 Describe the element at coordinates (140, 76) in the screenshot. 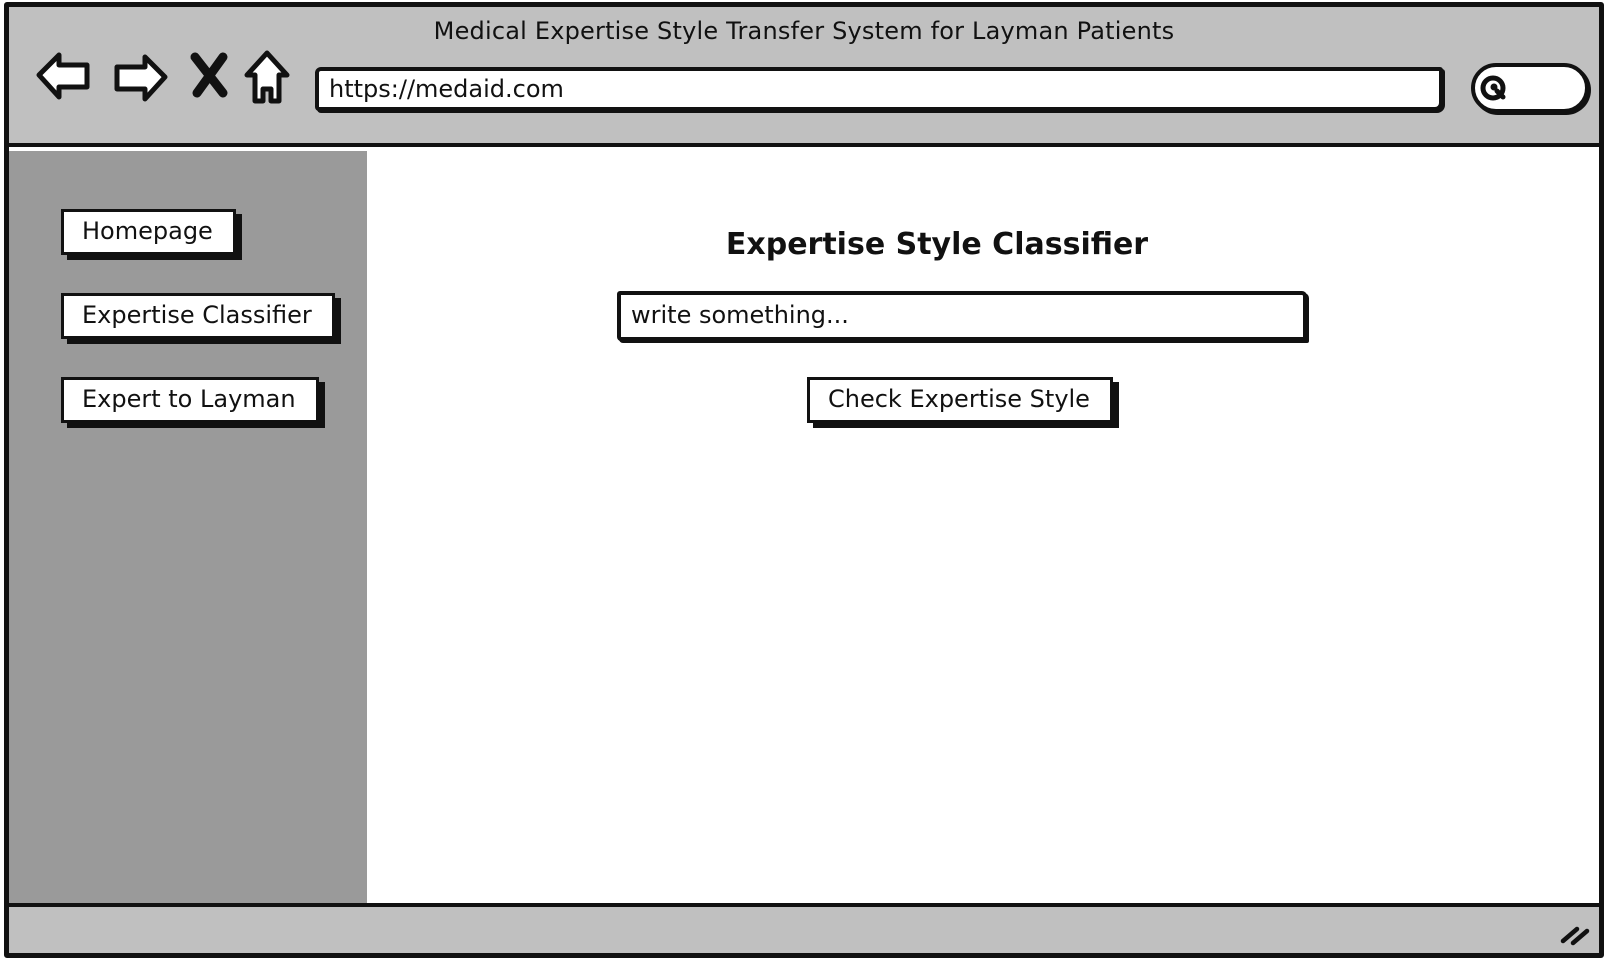

I see `forward-arrow-icon` at that location.